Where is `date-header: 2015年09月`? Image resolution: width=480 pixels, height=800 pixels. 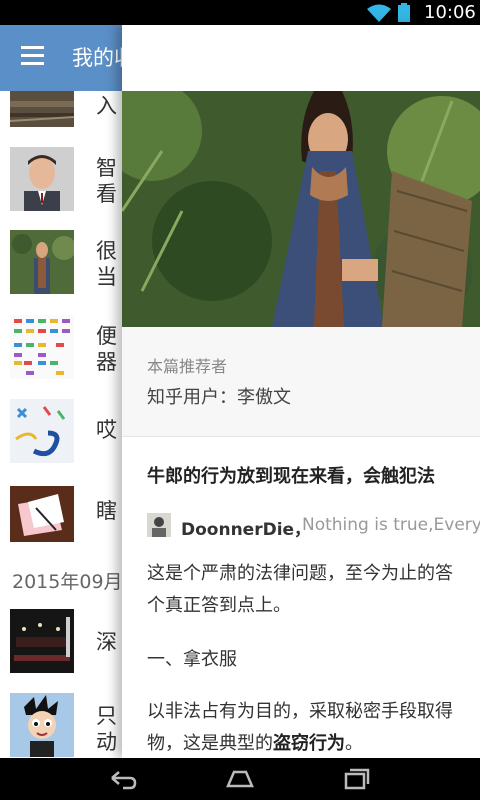
date-header: 2015年09月 is located at coordinates (67, 582).